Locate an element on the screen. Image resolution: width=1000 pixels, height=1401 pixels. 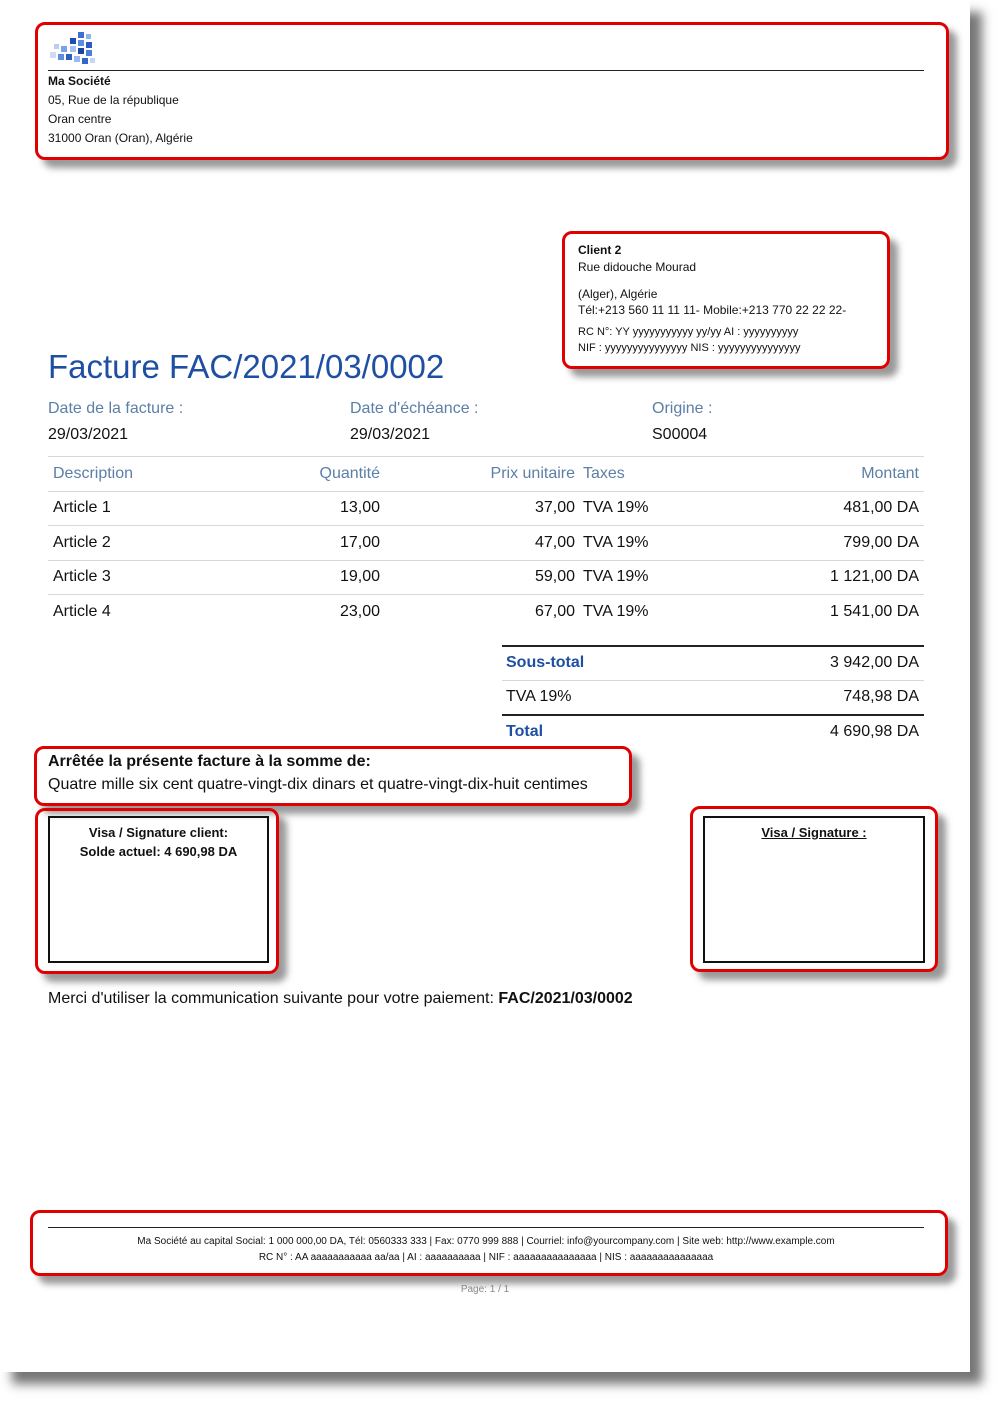
row-quantity: 13,00 is located at coordinates (359, 507).